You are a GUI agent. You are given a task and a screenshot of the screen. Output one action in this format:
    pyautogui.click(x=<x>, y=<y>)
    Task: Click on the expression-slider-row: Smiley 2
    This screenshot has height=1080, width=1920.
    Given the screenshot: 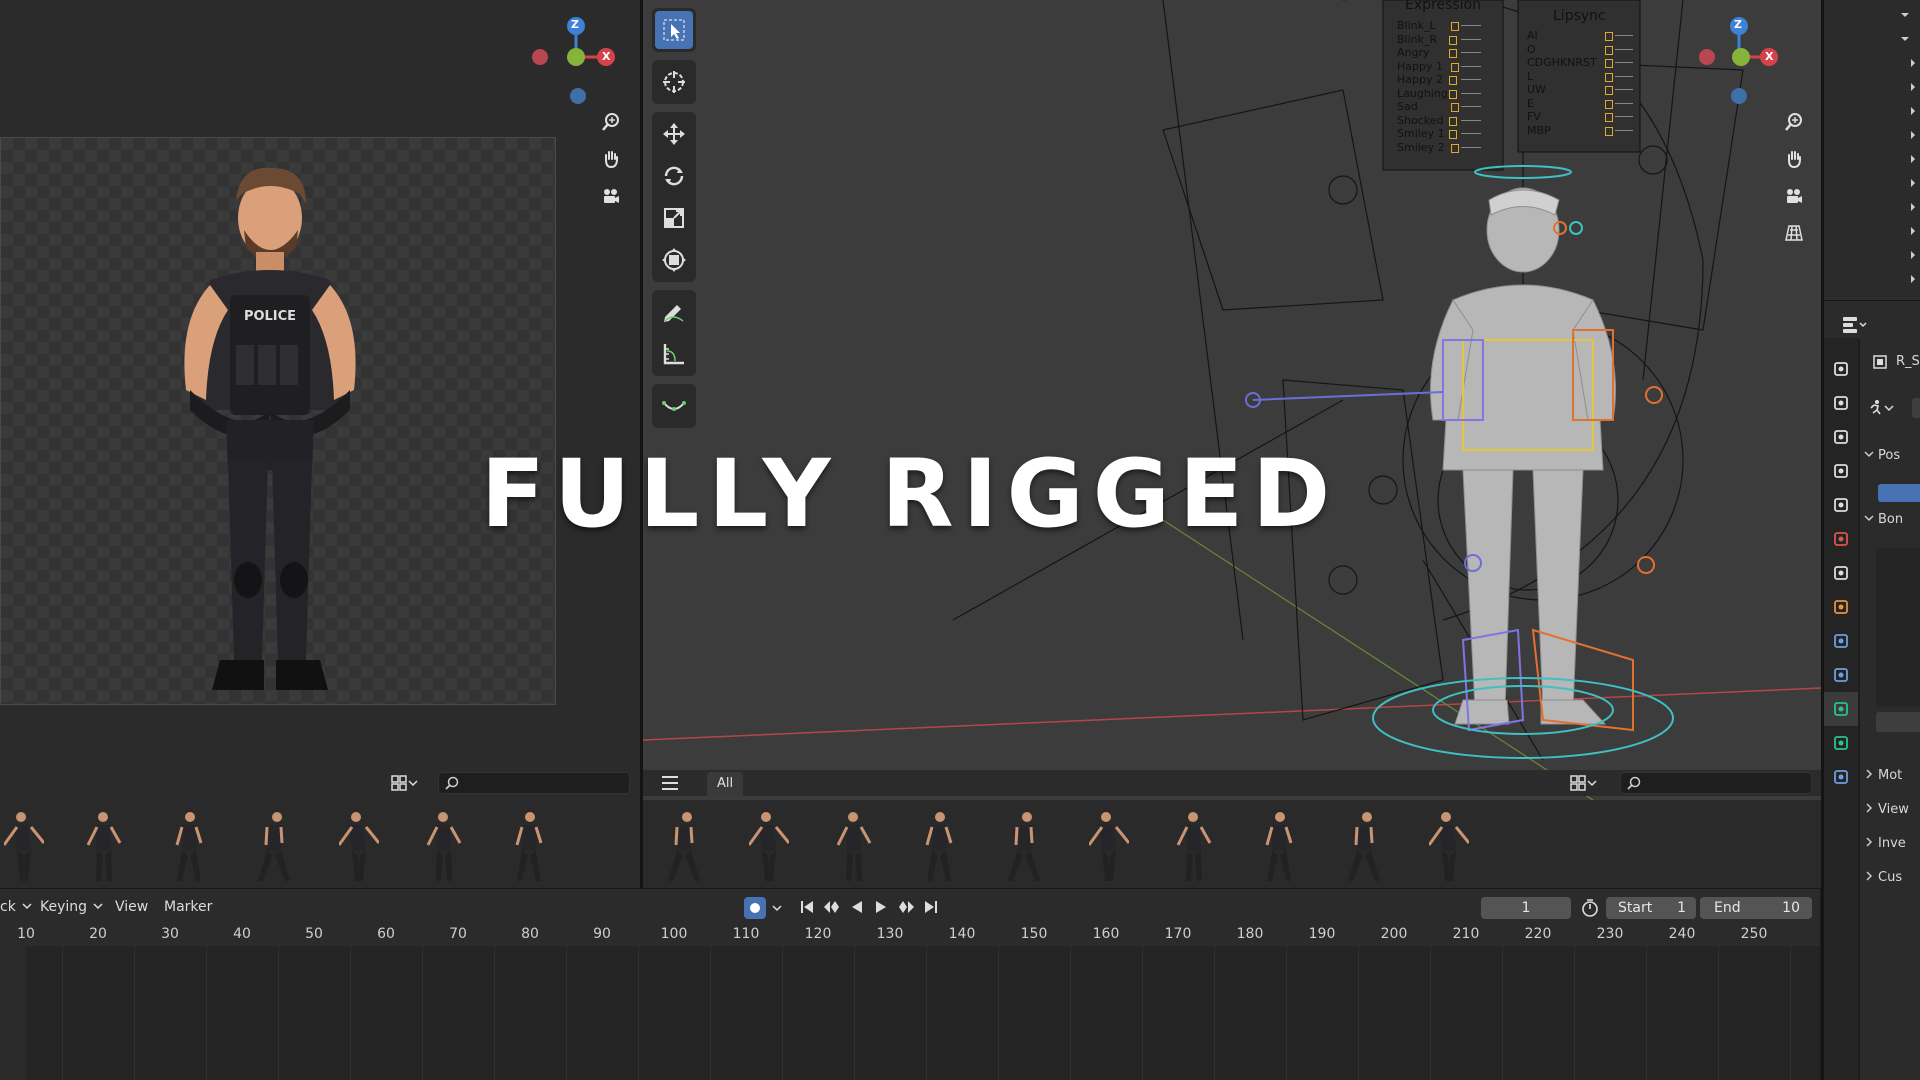 What is the action you would take?
    pyautogui.click(x=1446, y=148)
    